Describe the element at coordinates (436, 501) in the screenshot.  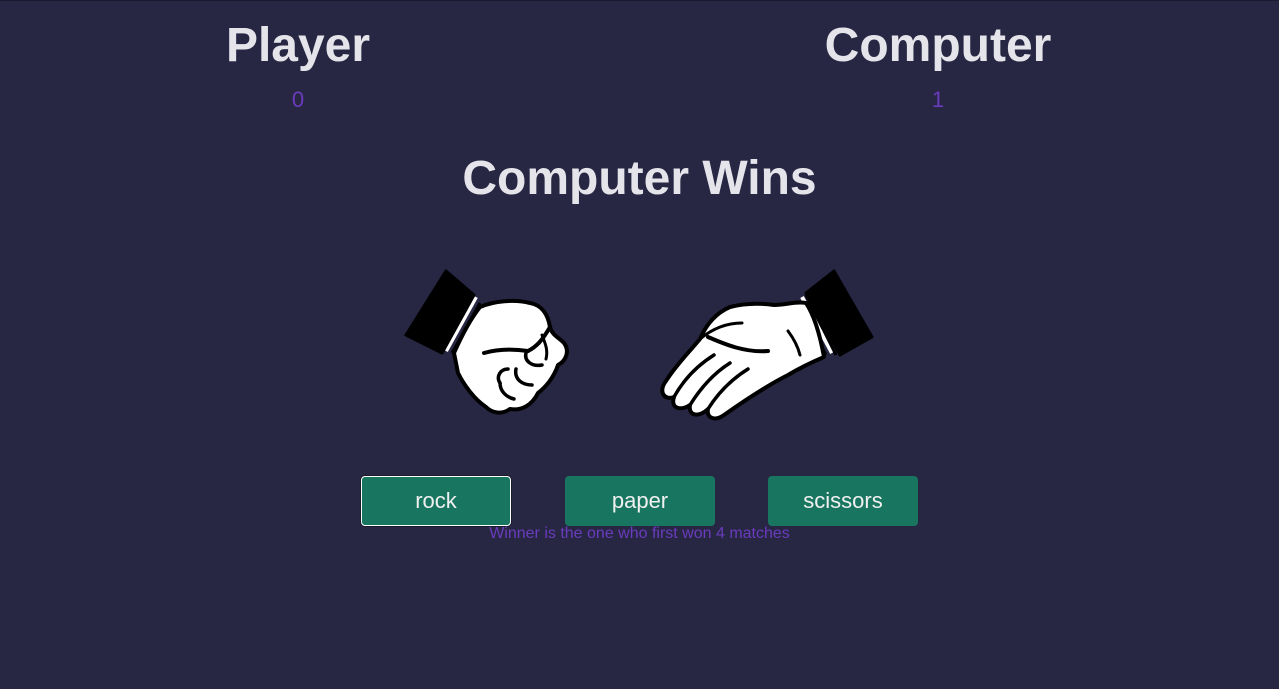
I see `rock-button: rock` at that location.